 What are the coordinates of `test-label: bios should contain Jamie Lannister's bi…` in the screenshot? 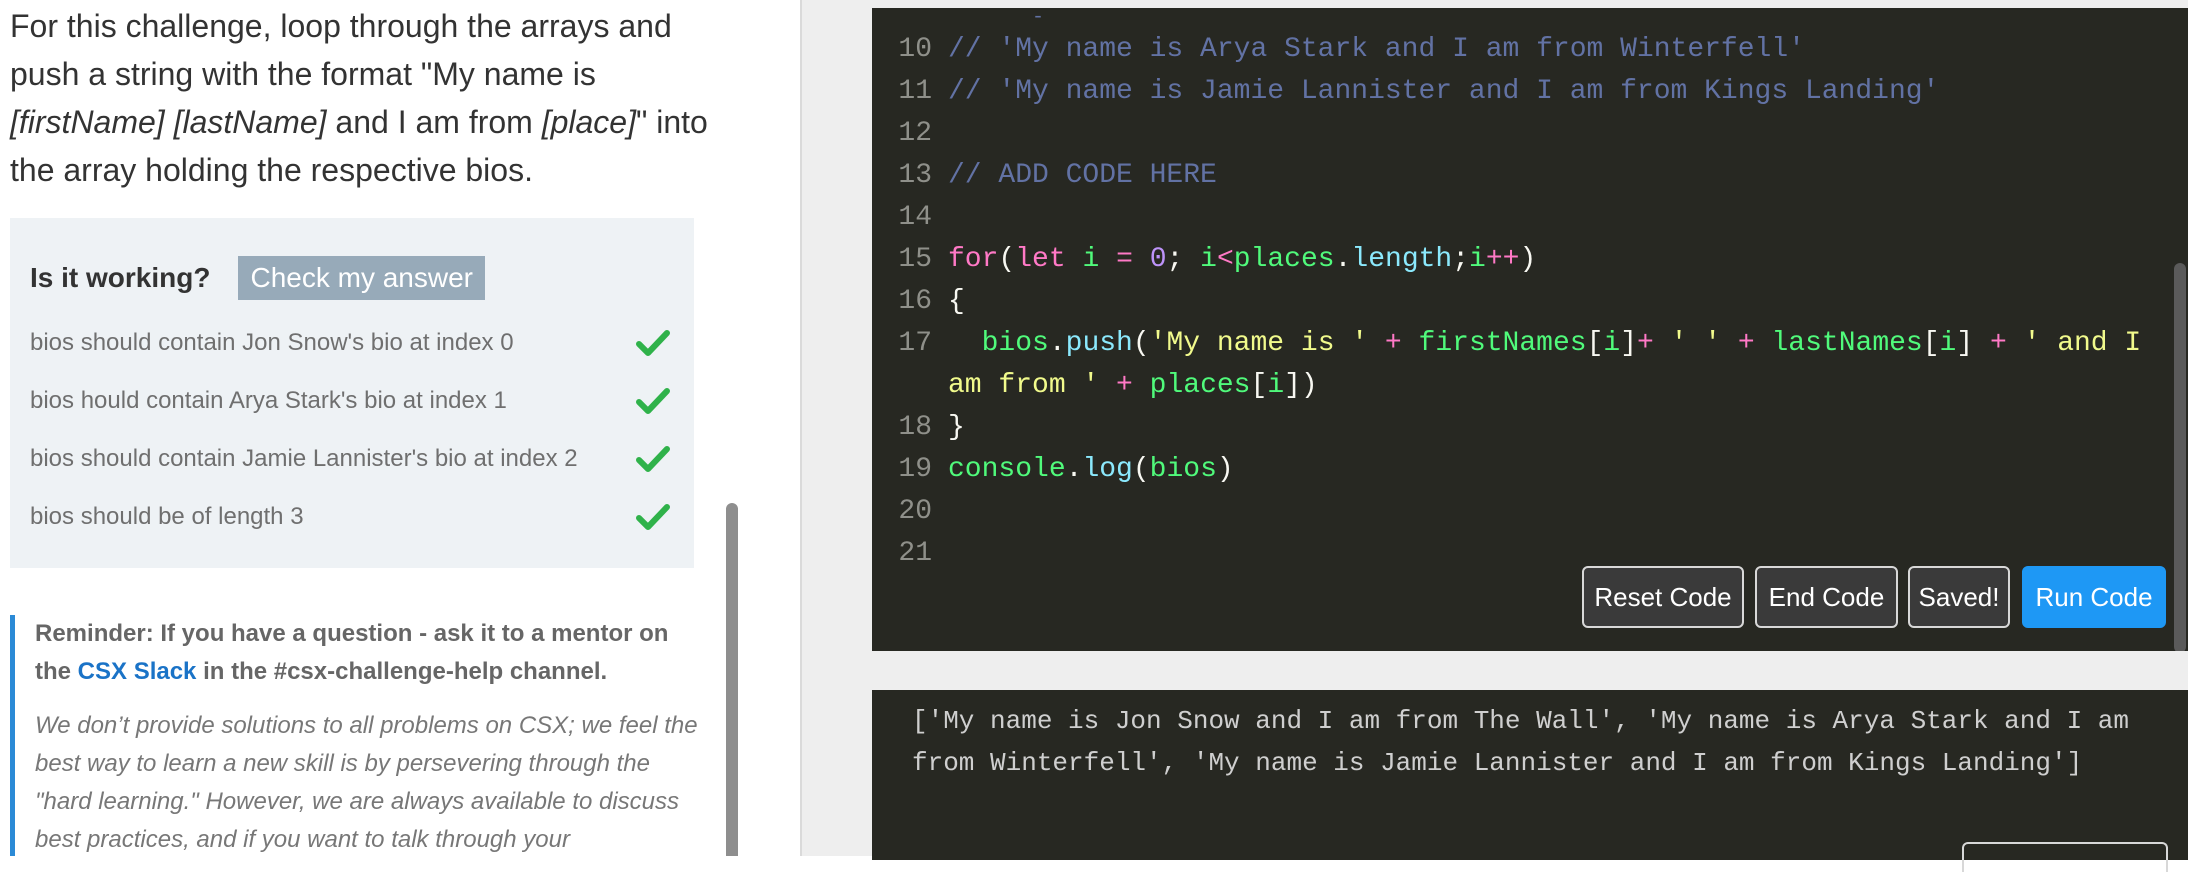 It's located at (304, 458).